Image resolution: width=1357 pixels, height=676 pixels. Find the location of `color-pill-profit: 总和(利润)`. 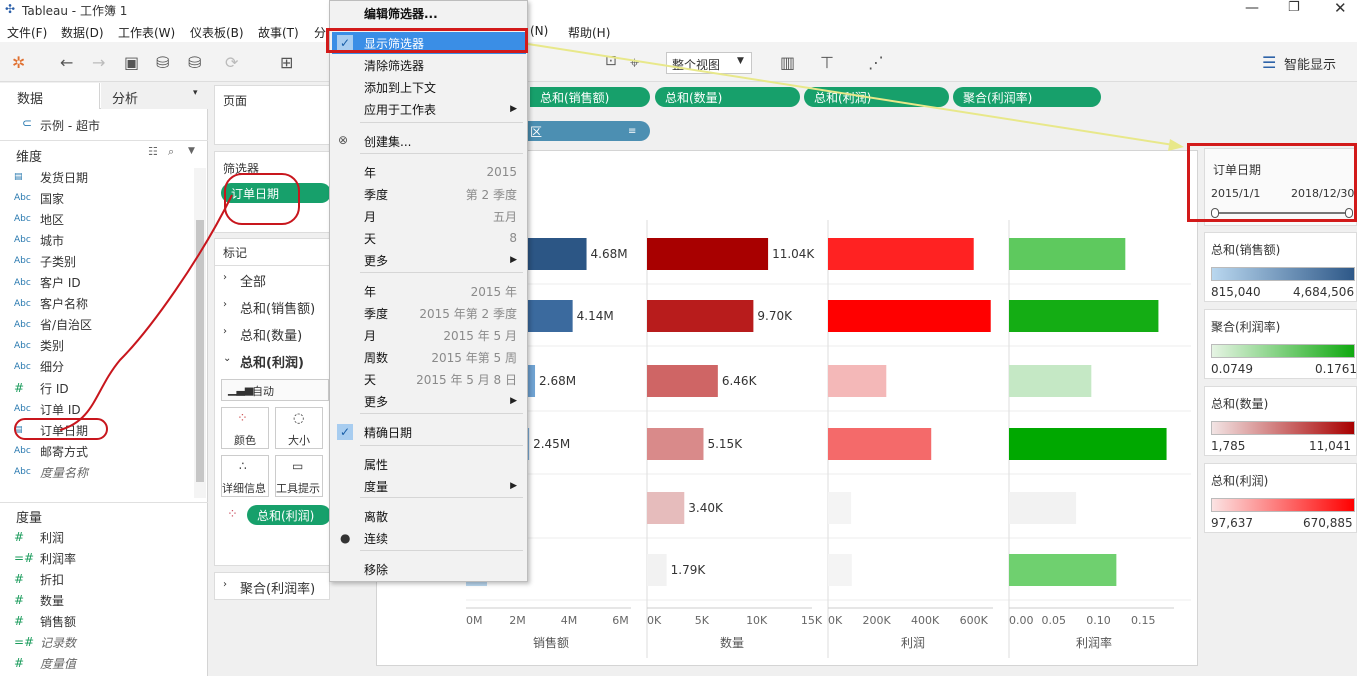

color-pill-profit: 总和(利润) is located at coordinates (289, 515).